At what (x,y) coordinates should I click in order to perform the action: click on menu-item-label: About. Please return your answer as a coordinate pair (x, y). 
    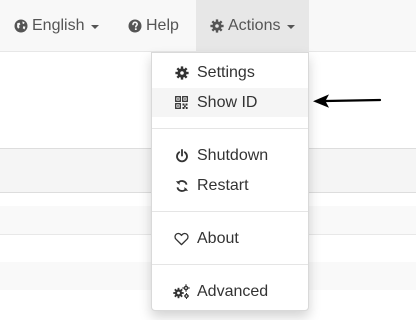
    Looking at the image, I should click on (218, 238).